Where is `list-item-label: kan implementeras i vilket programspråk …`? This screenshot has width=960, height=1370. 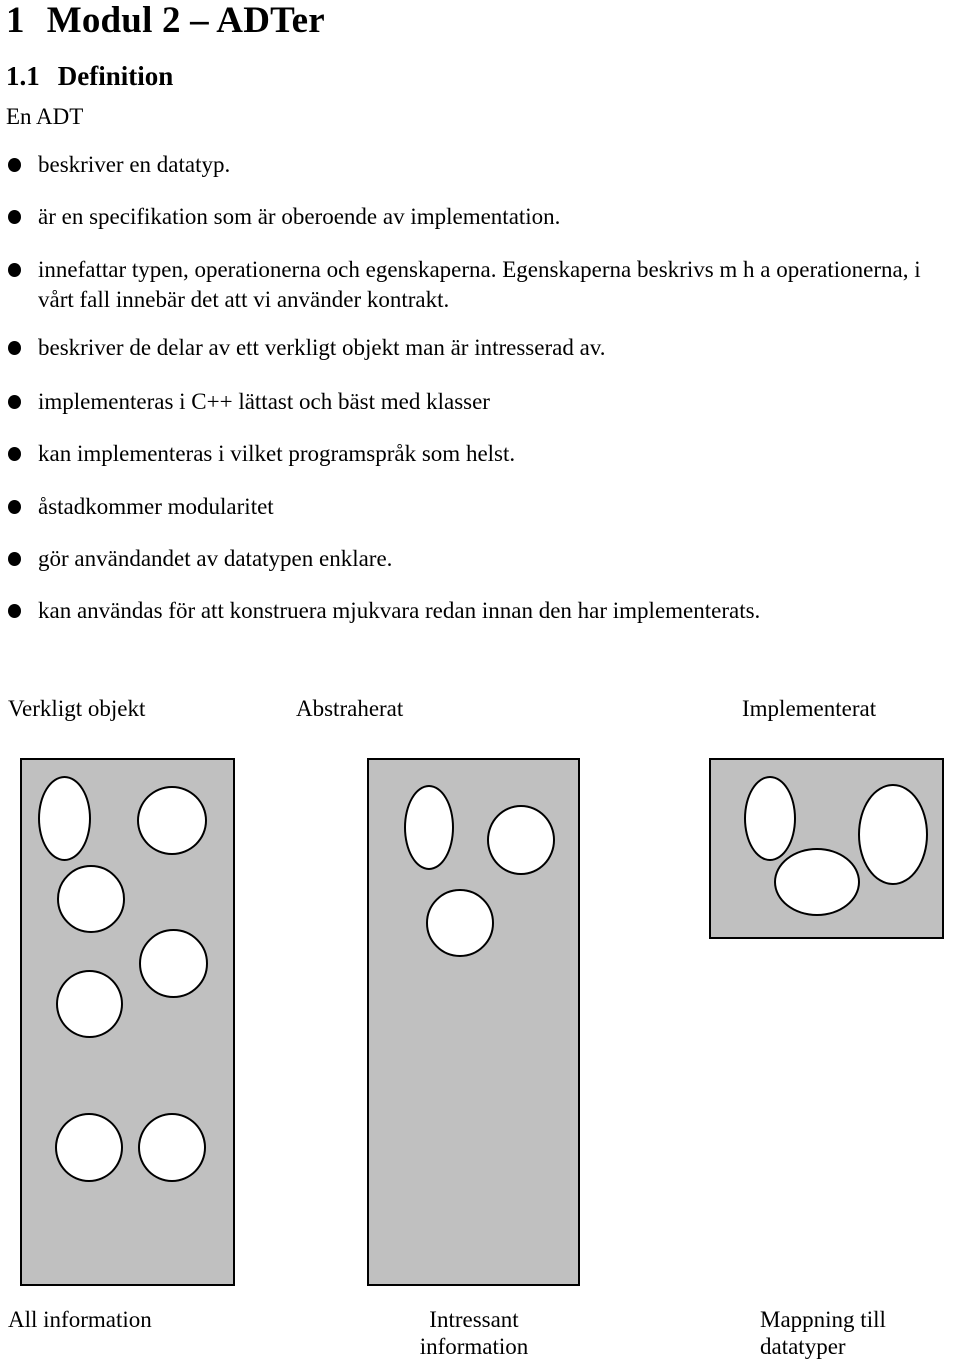 list-item-label: kan implementeras i vilket programspråk … is located at coordinates (277, 454).